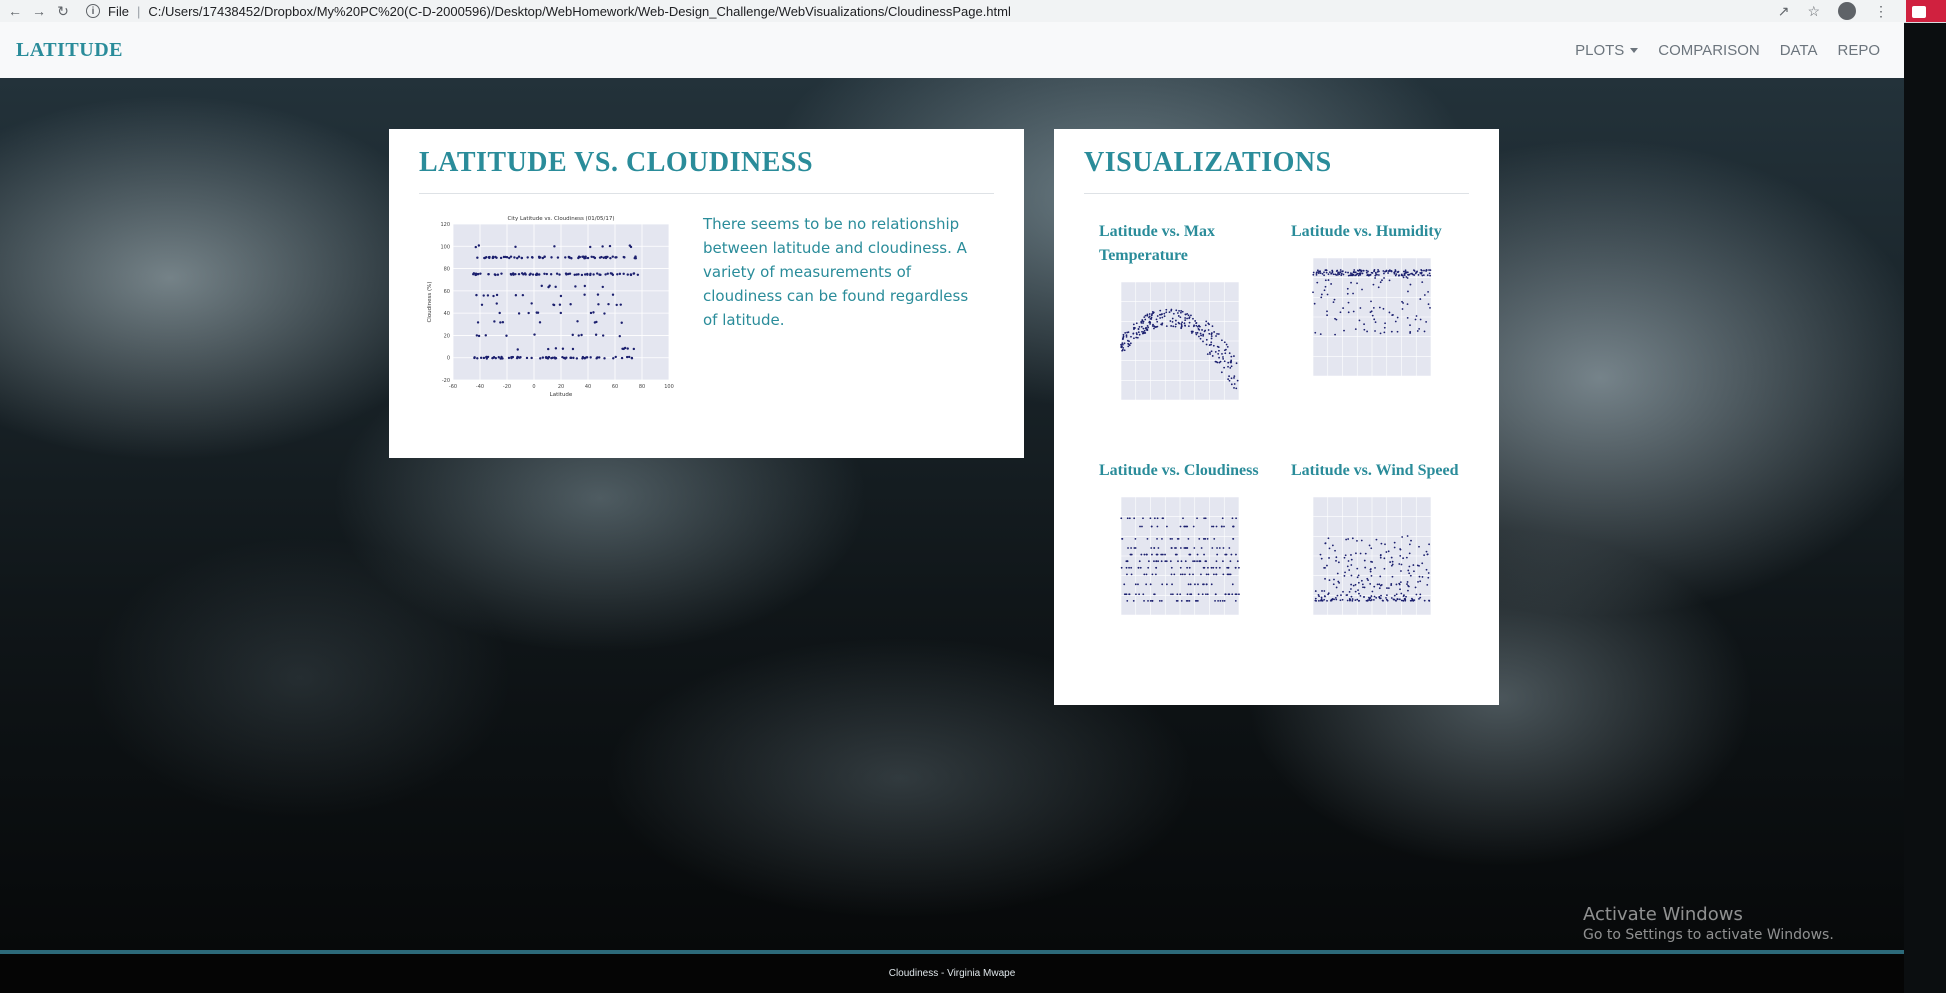  What do you see at coordinates (15, 11) in the screenshot?
I see `back-icon: ←` at bounding box center [15, 11].